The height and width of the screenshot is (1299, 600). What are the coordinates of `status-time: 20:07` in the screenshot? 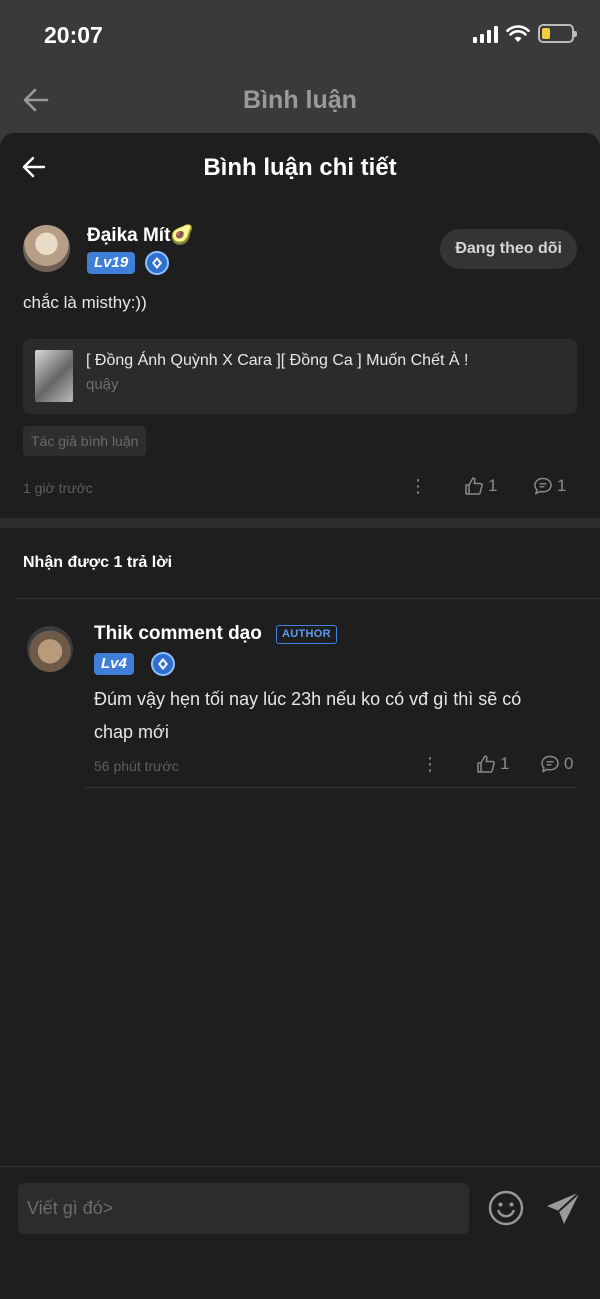 It's located at (73, 35).